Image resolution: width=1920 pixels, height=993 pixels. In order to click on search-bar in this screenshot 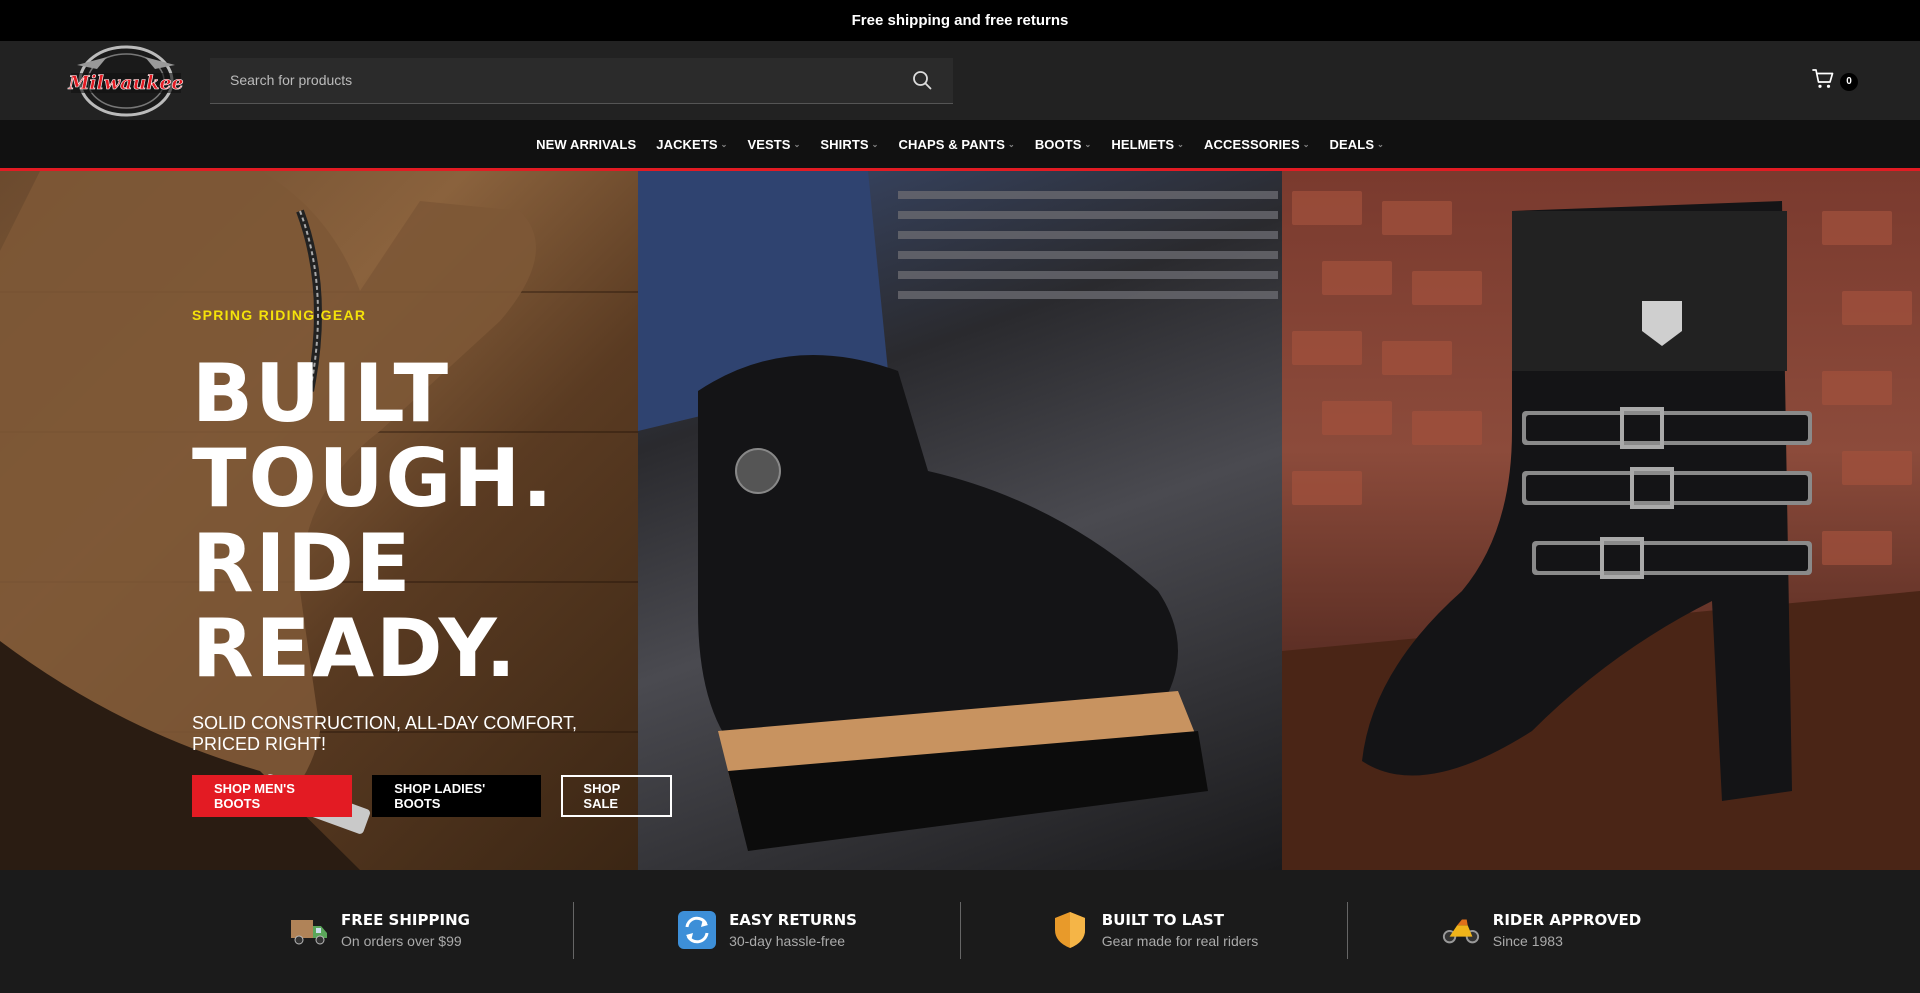, I will do `click(581, 80)`.